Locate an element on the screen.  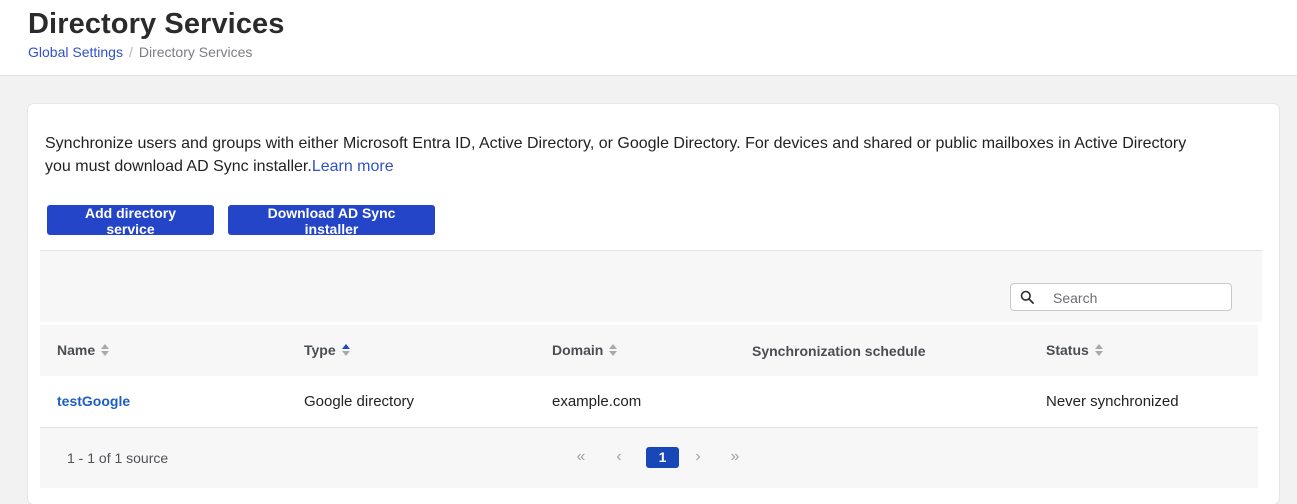
column-label-status: Status is located at coordinates (1067, 350).